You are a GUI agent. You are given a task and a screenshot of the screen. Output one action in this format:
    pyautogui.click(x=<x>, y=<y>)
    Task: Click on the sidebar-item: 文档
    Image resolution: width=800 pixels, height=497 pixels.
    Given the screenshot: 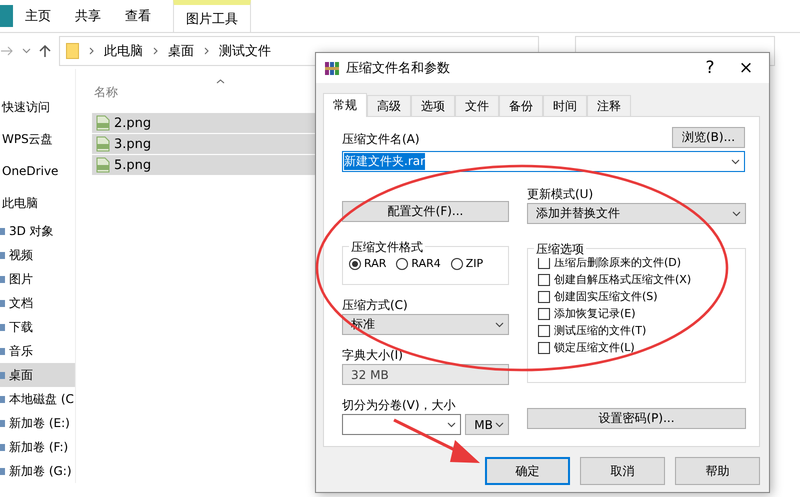 What is the action you would take?
    pyautogui.click(x=37, y=303)
    